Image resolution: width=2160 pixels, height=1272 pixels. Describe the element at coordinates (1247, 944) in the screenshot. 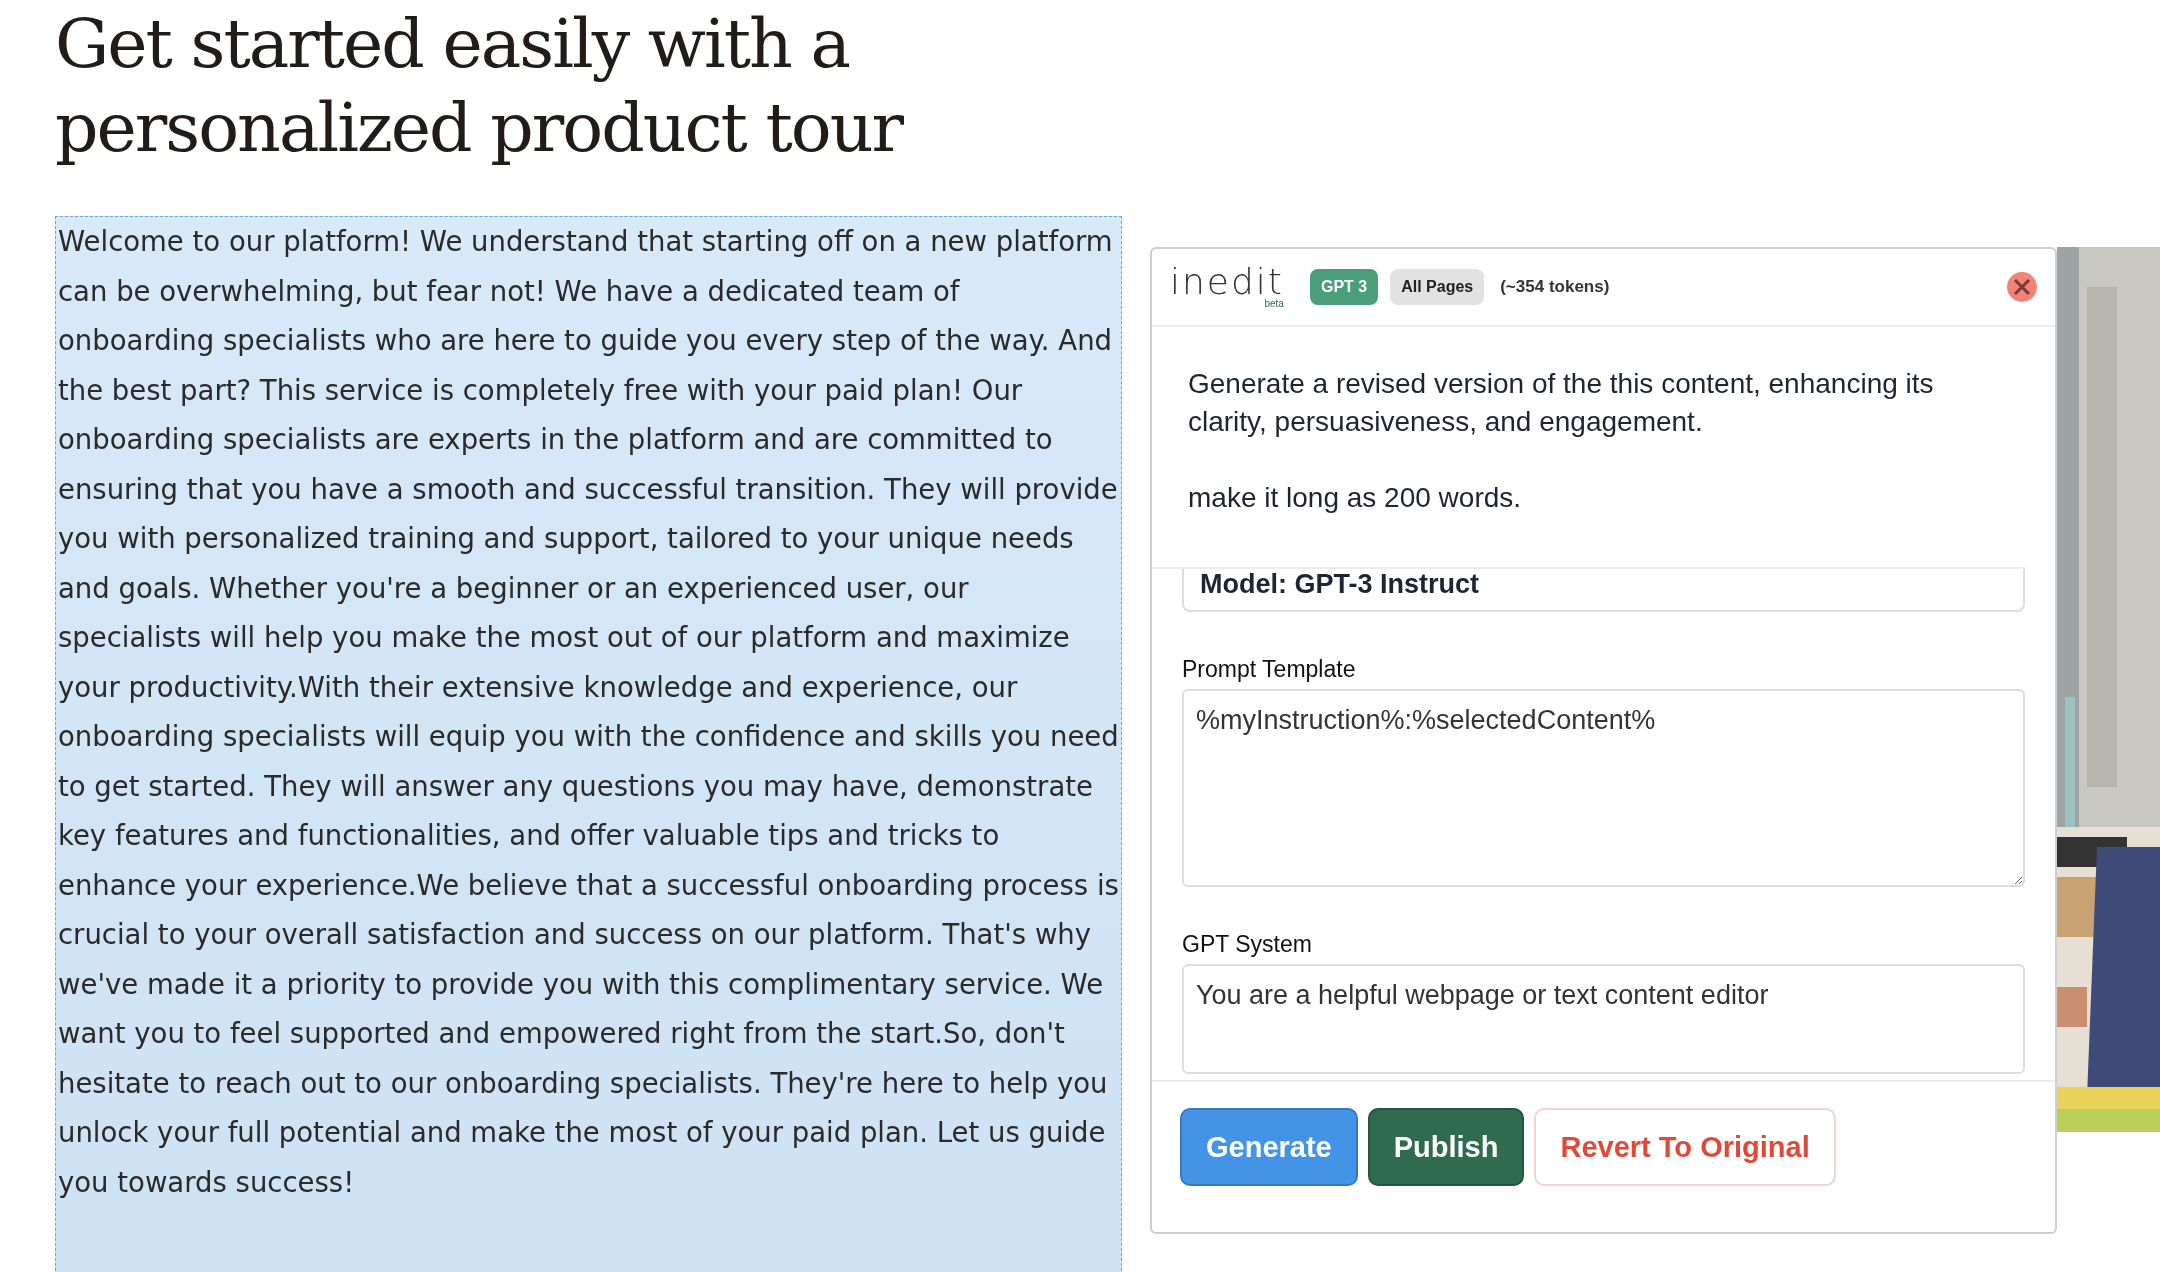

I see `field-label: GPT System` at that location.